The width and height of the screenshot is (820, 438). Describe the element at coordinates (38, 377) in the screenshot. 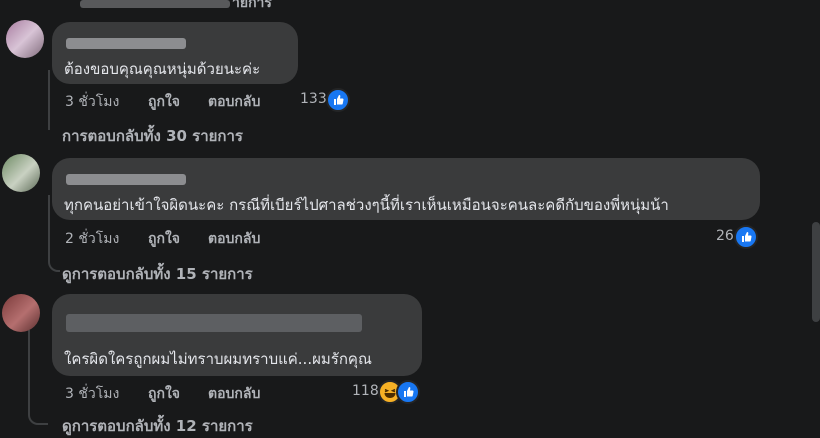

I see `thread-connector` at that location.